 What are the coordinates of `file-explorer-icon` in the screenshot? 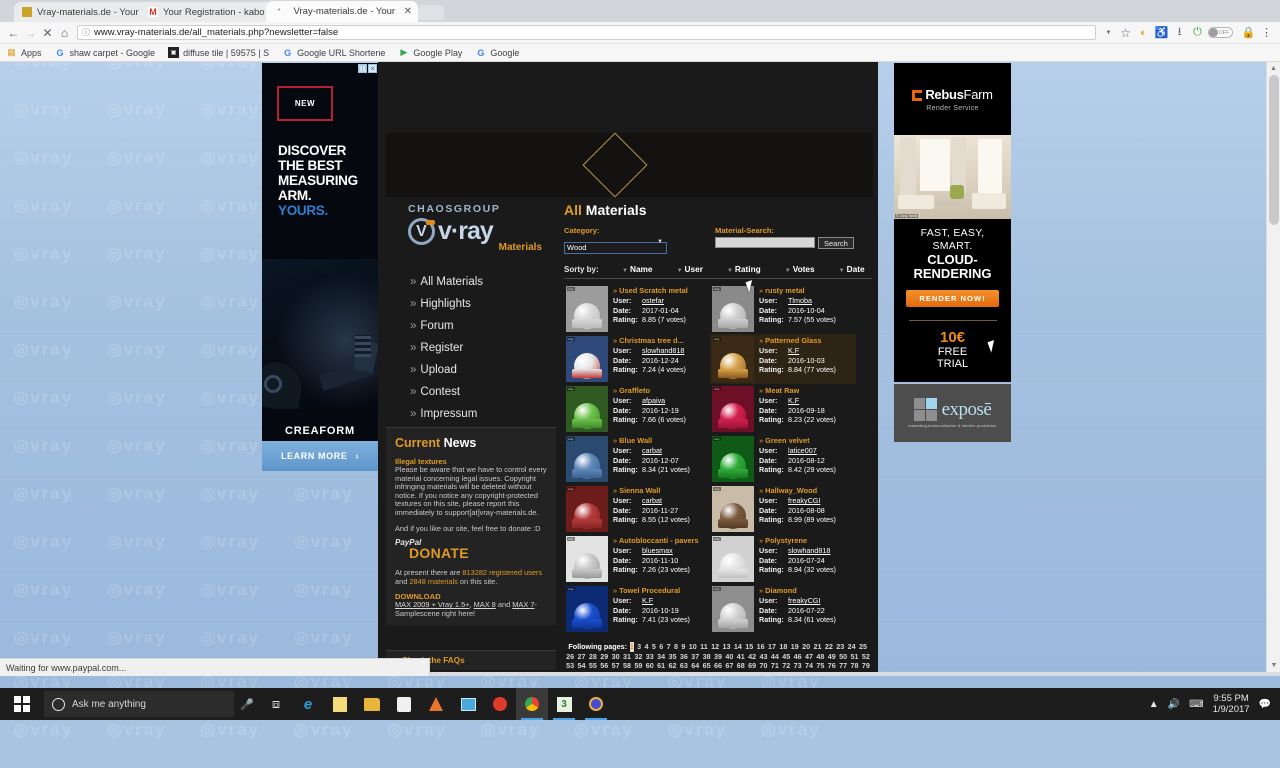 It's located at (372, 704).